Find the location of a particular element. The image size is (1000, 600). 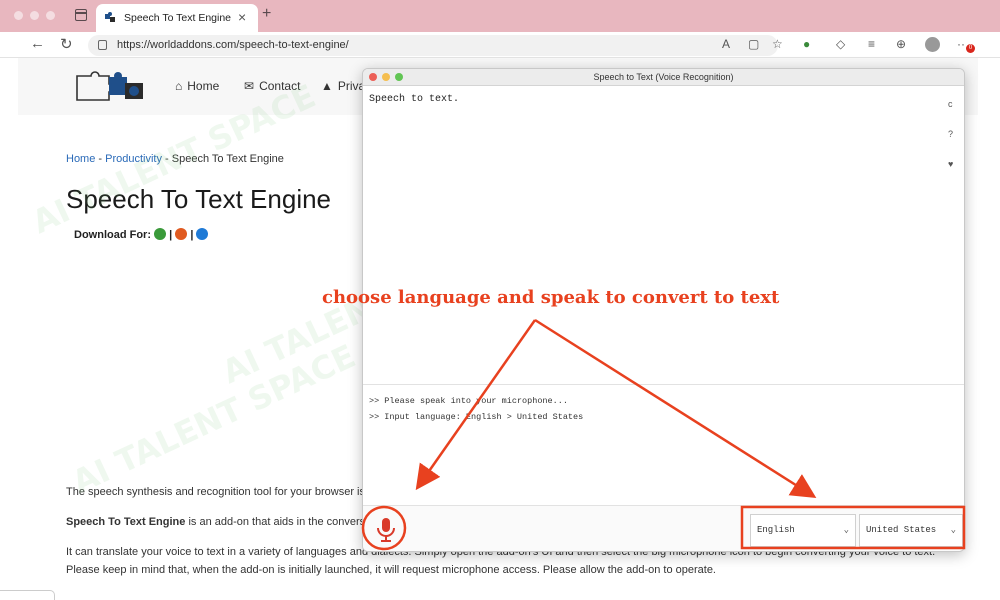

tab-title: Speech To Text Engine - World is located at coordinates (178, 18).